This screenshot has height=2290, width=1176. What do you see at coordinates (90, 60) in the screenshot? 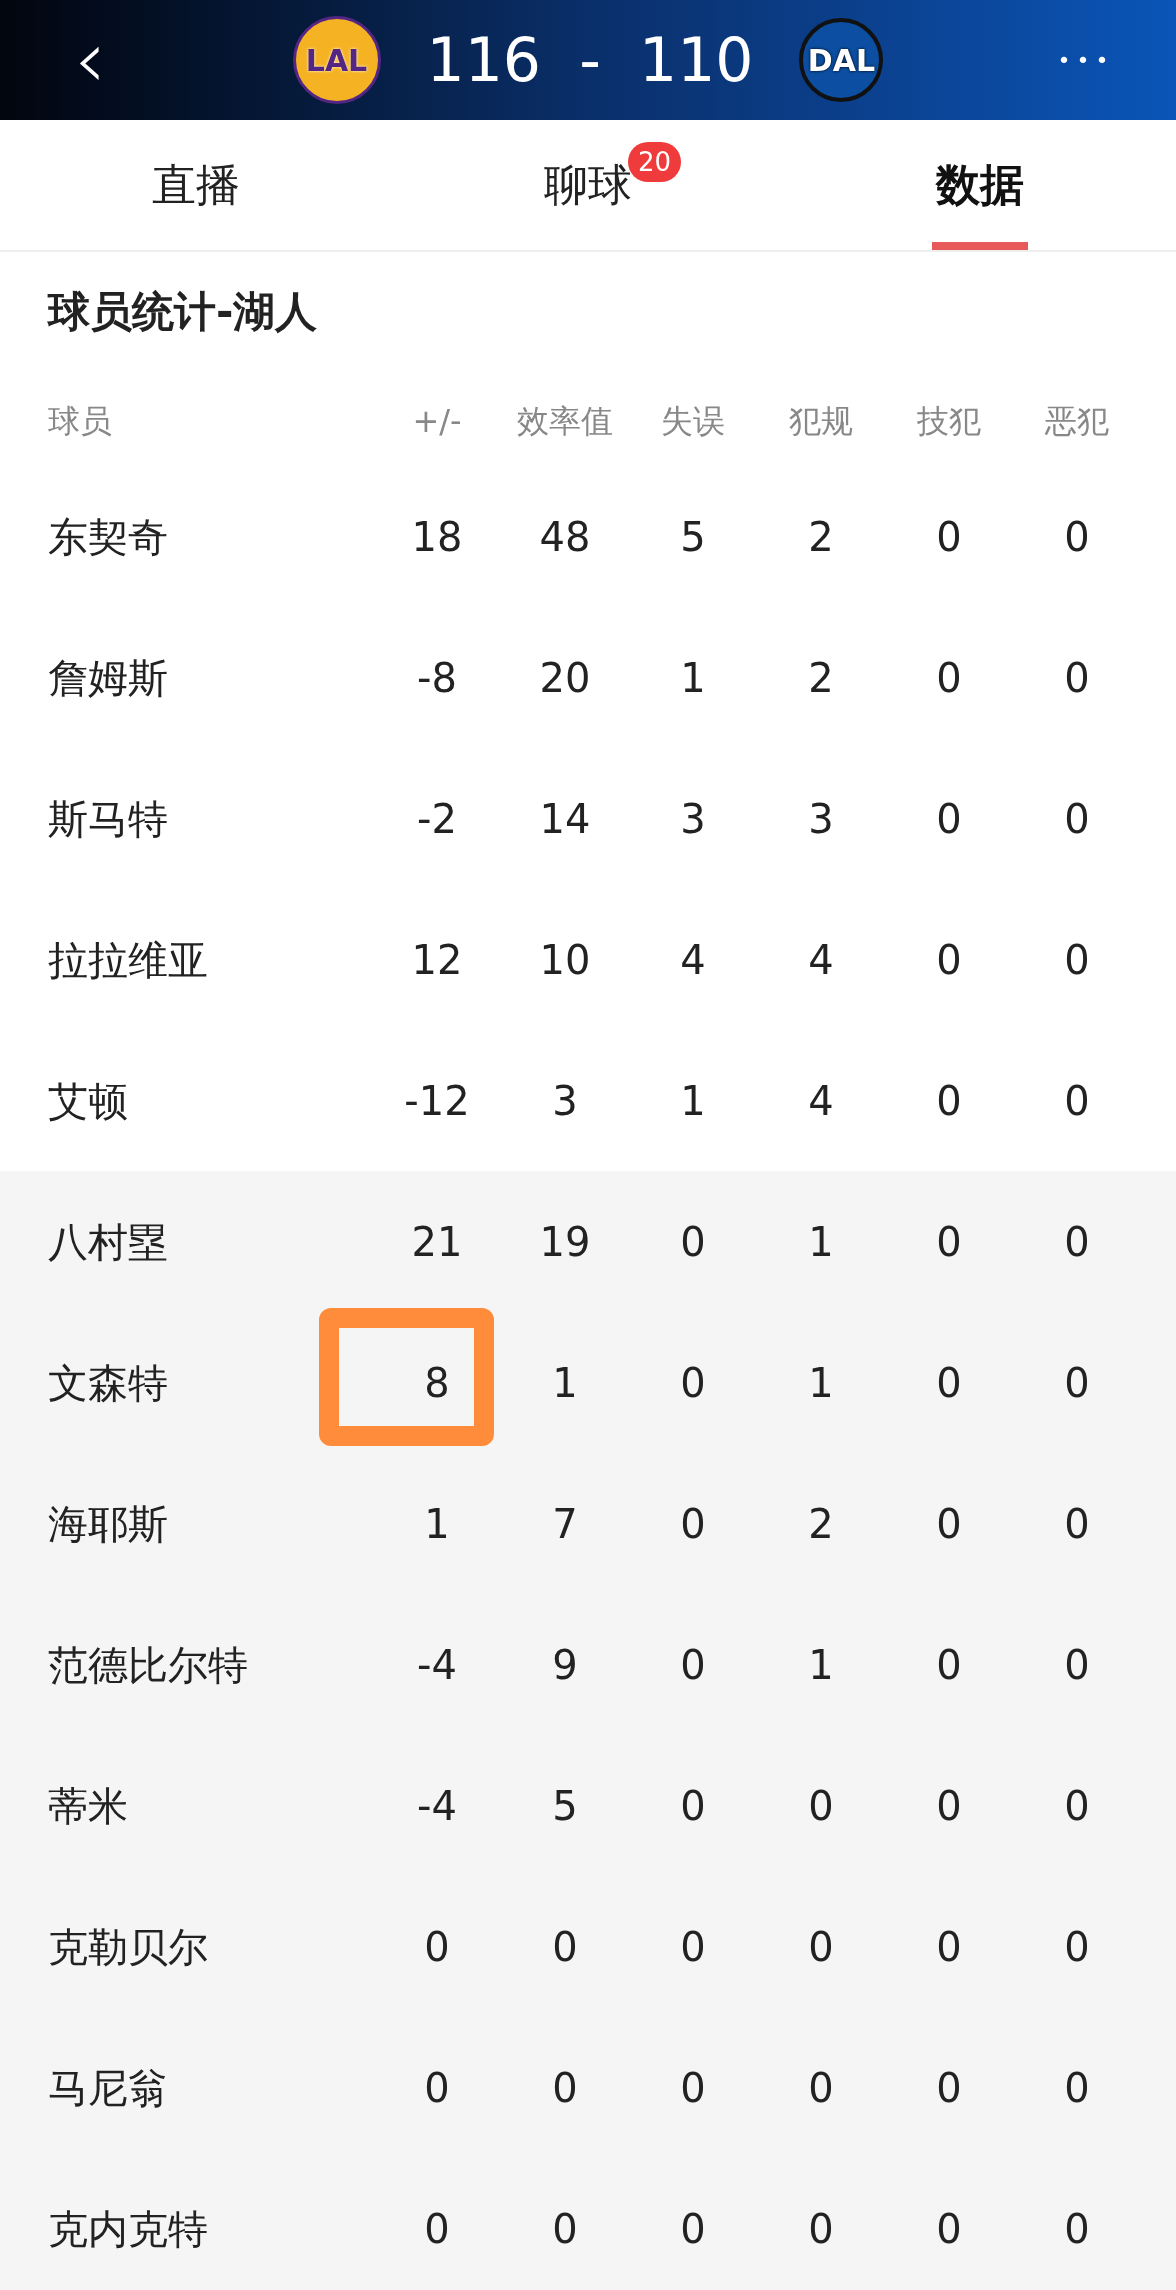
I see `back-button: ‹` at bounding box center [90, 60].